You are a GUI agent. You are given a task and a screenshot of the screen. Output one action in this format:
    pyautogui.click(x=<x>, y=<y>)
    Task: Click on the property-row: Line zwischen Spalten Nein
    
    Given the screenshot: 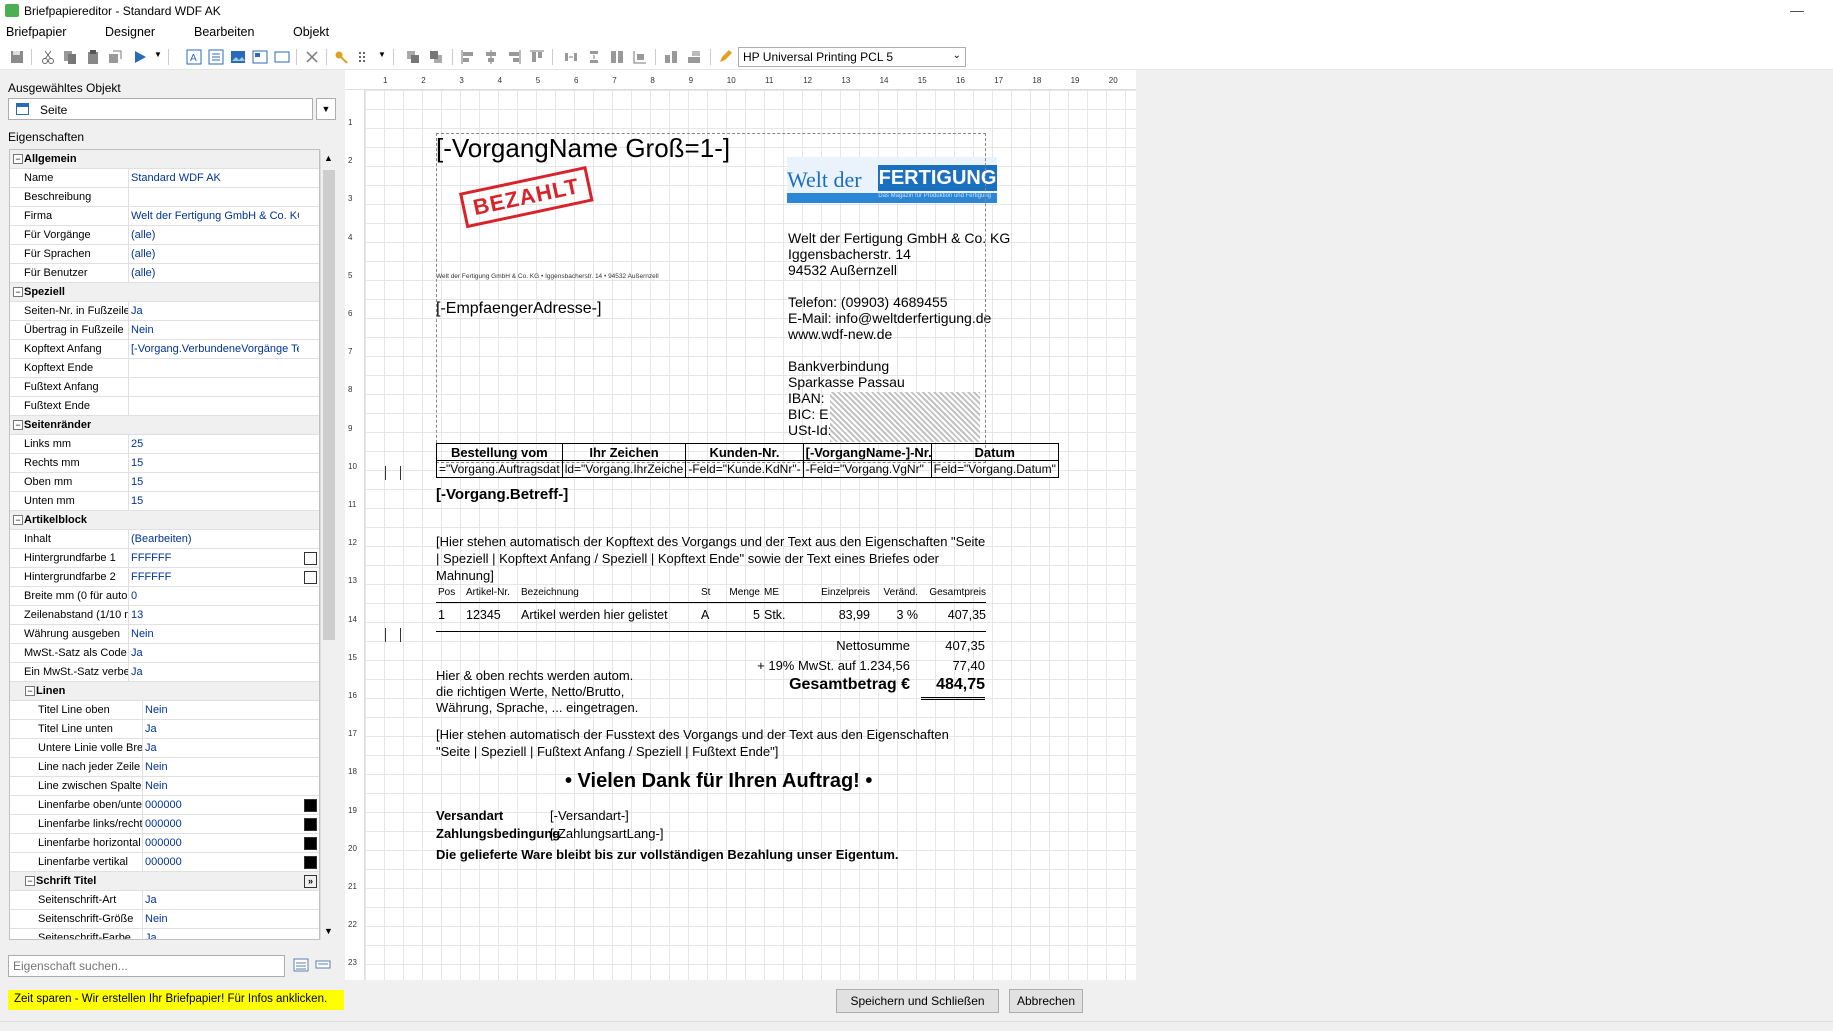 What is the action you would take?
    pyautogui.click(x=164, y=786)
    